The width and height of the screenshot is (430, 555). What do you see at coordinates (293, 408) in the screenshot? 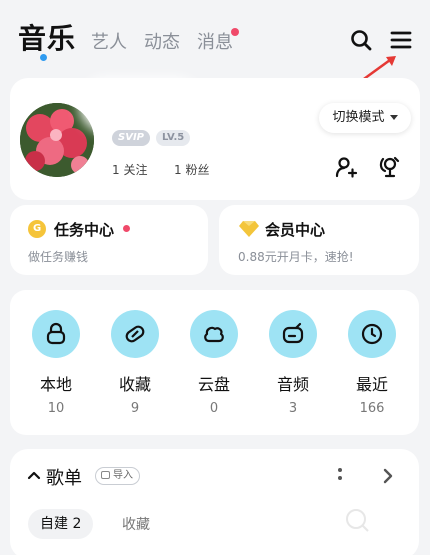
I see `shortcut-count-audio: 3` at bounding box center [293, 408].